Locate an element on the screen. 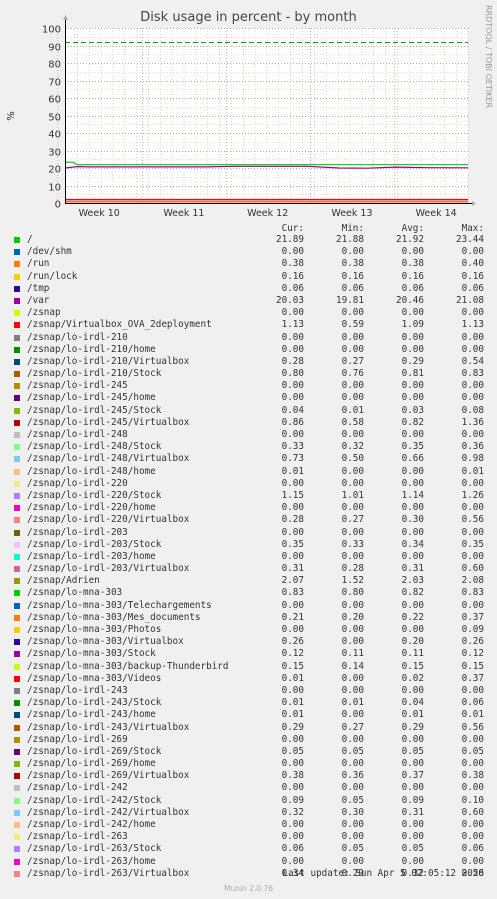 The image size is (497, 899). legend-row: /zsnap/lo-irdl-243/Stock 0.01 0.01 0.04 0.06 is located at coordinates (251, 703).